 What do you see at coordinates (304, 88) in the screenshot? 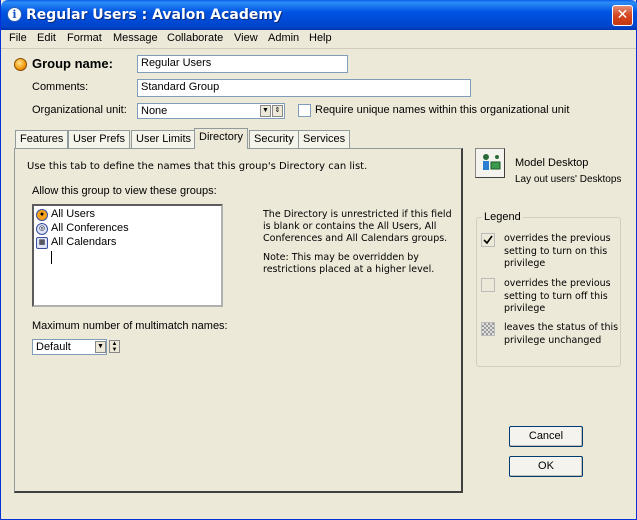
I see `comments-input: Standard Group` at bounding box center [304, 88].